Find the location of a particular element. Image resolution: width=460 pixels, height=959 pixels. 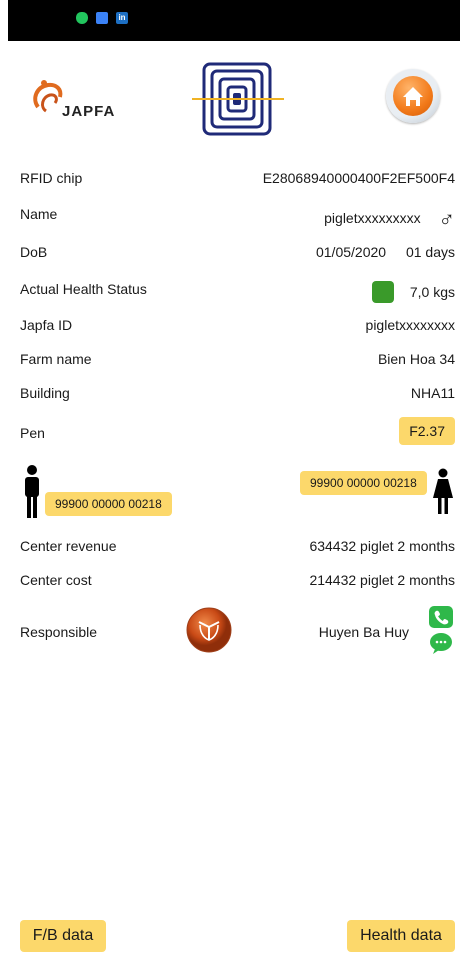

female-person-icon is located at coordinates (443, 491).